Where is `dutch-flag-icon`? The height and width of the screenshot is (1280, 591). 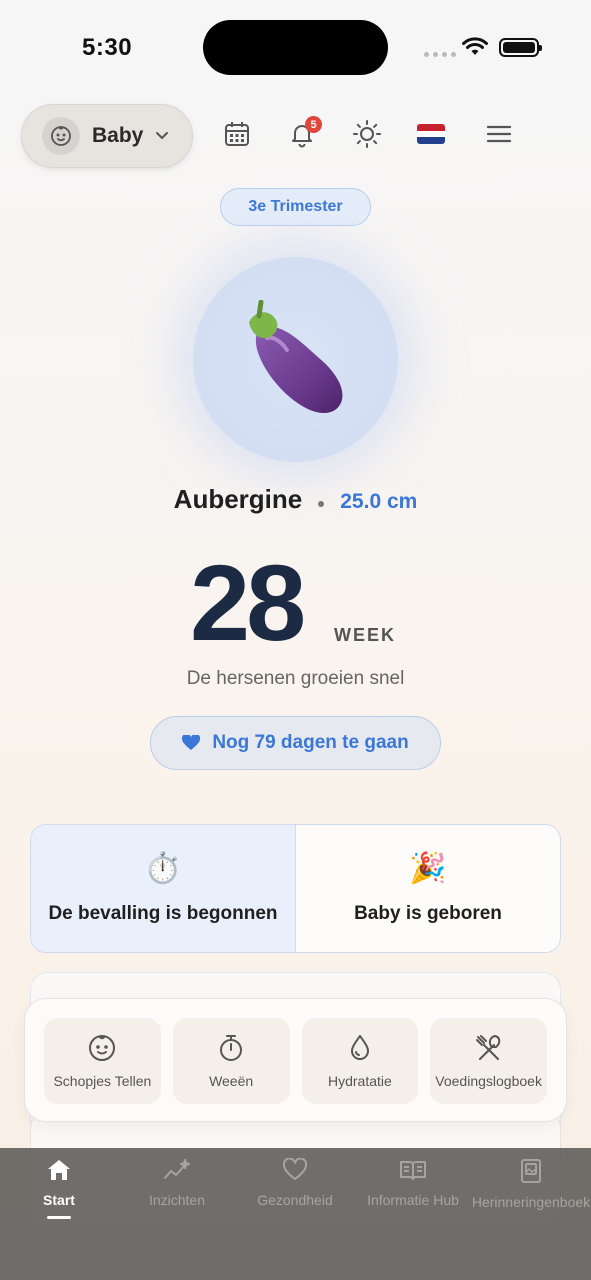
dutch-flag-icon is located at coordinates (431, 134).